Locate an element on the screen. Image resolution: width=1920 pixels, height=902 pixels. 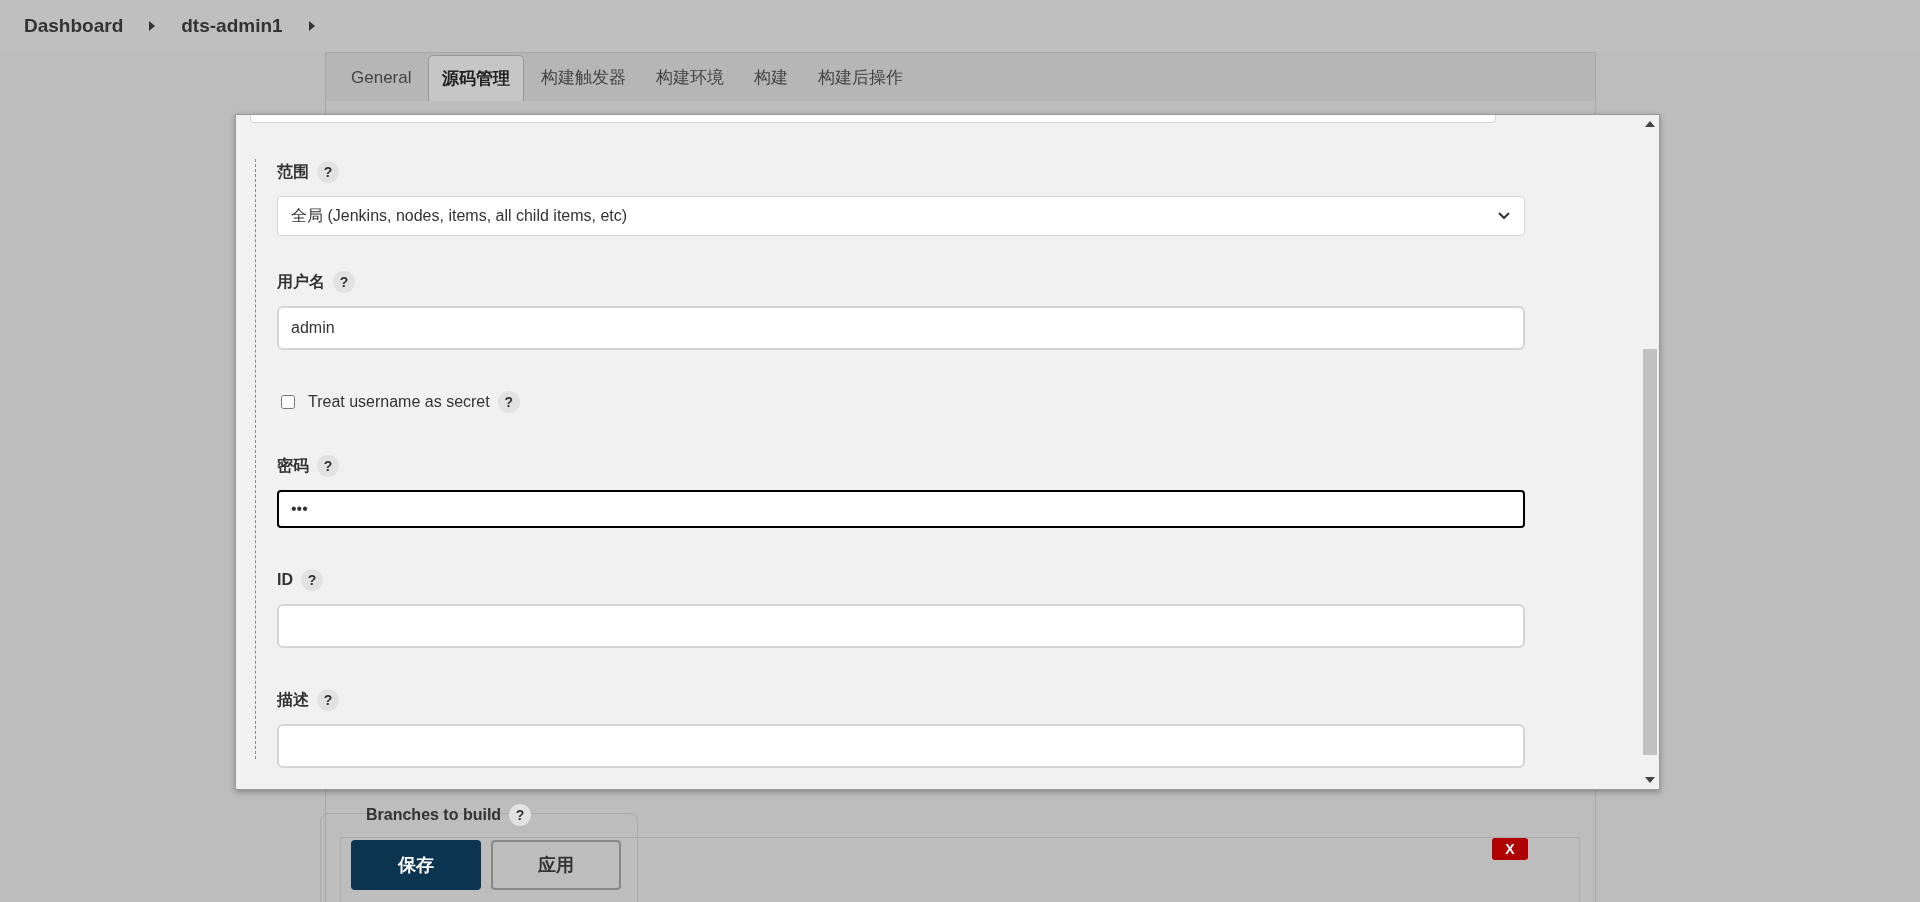
tab: 构建 is located at coordinates (771, 78).